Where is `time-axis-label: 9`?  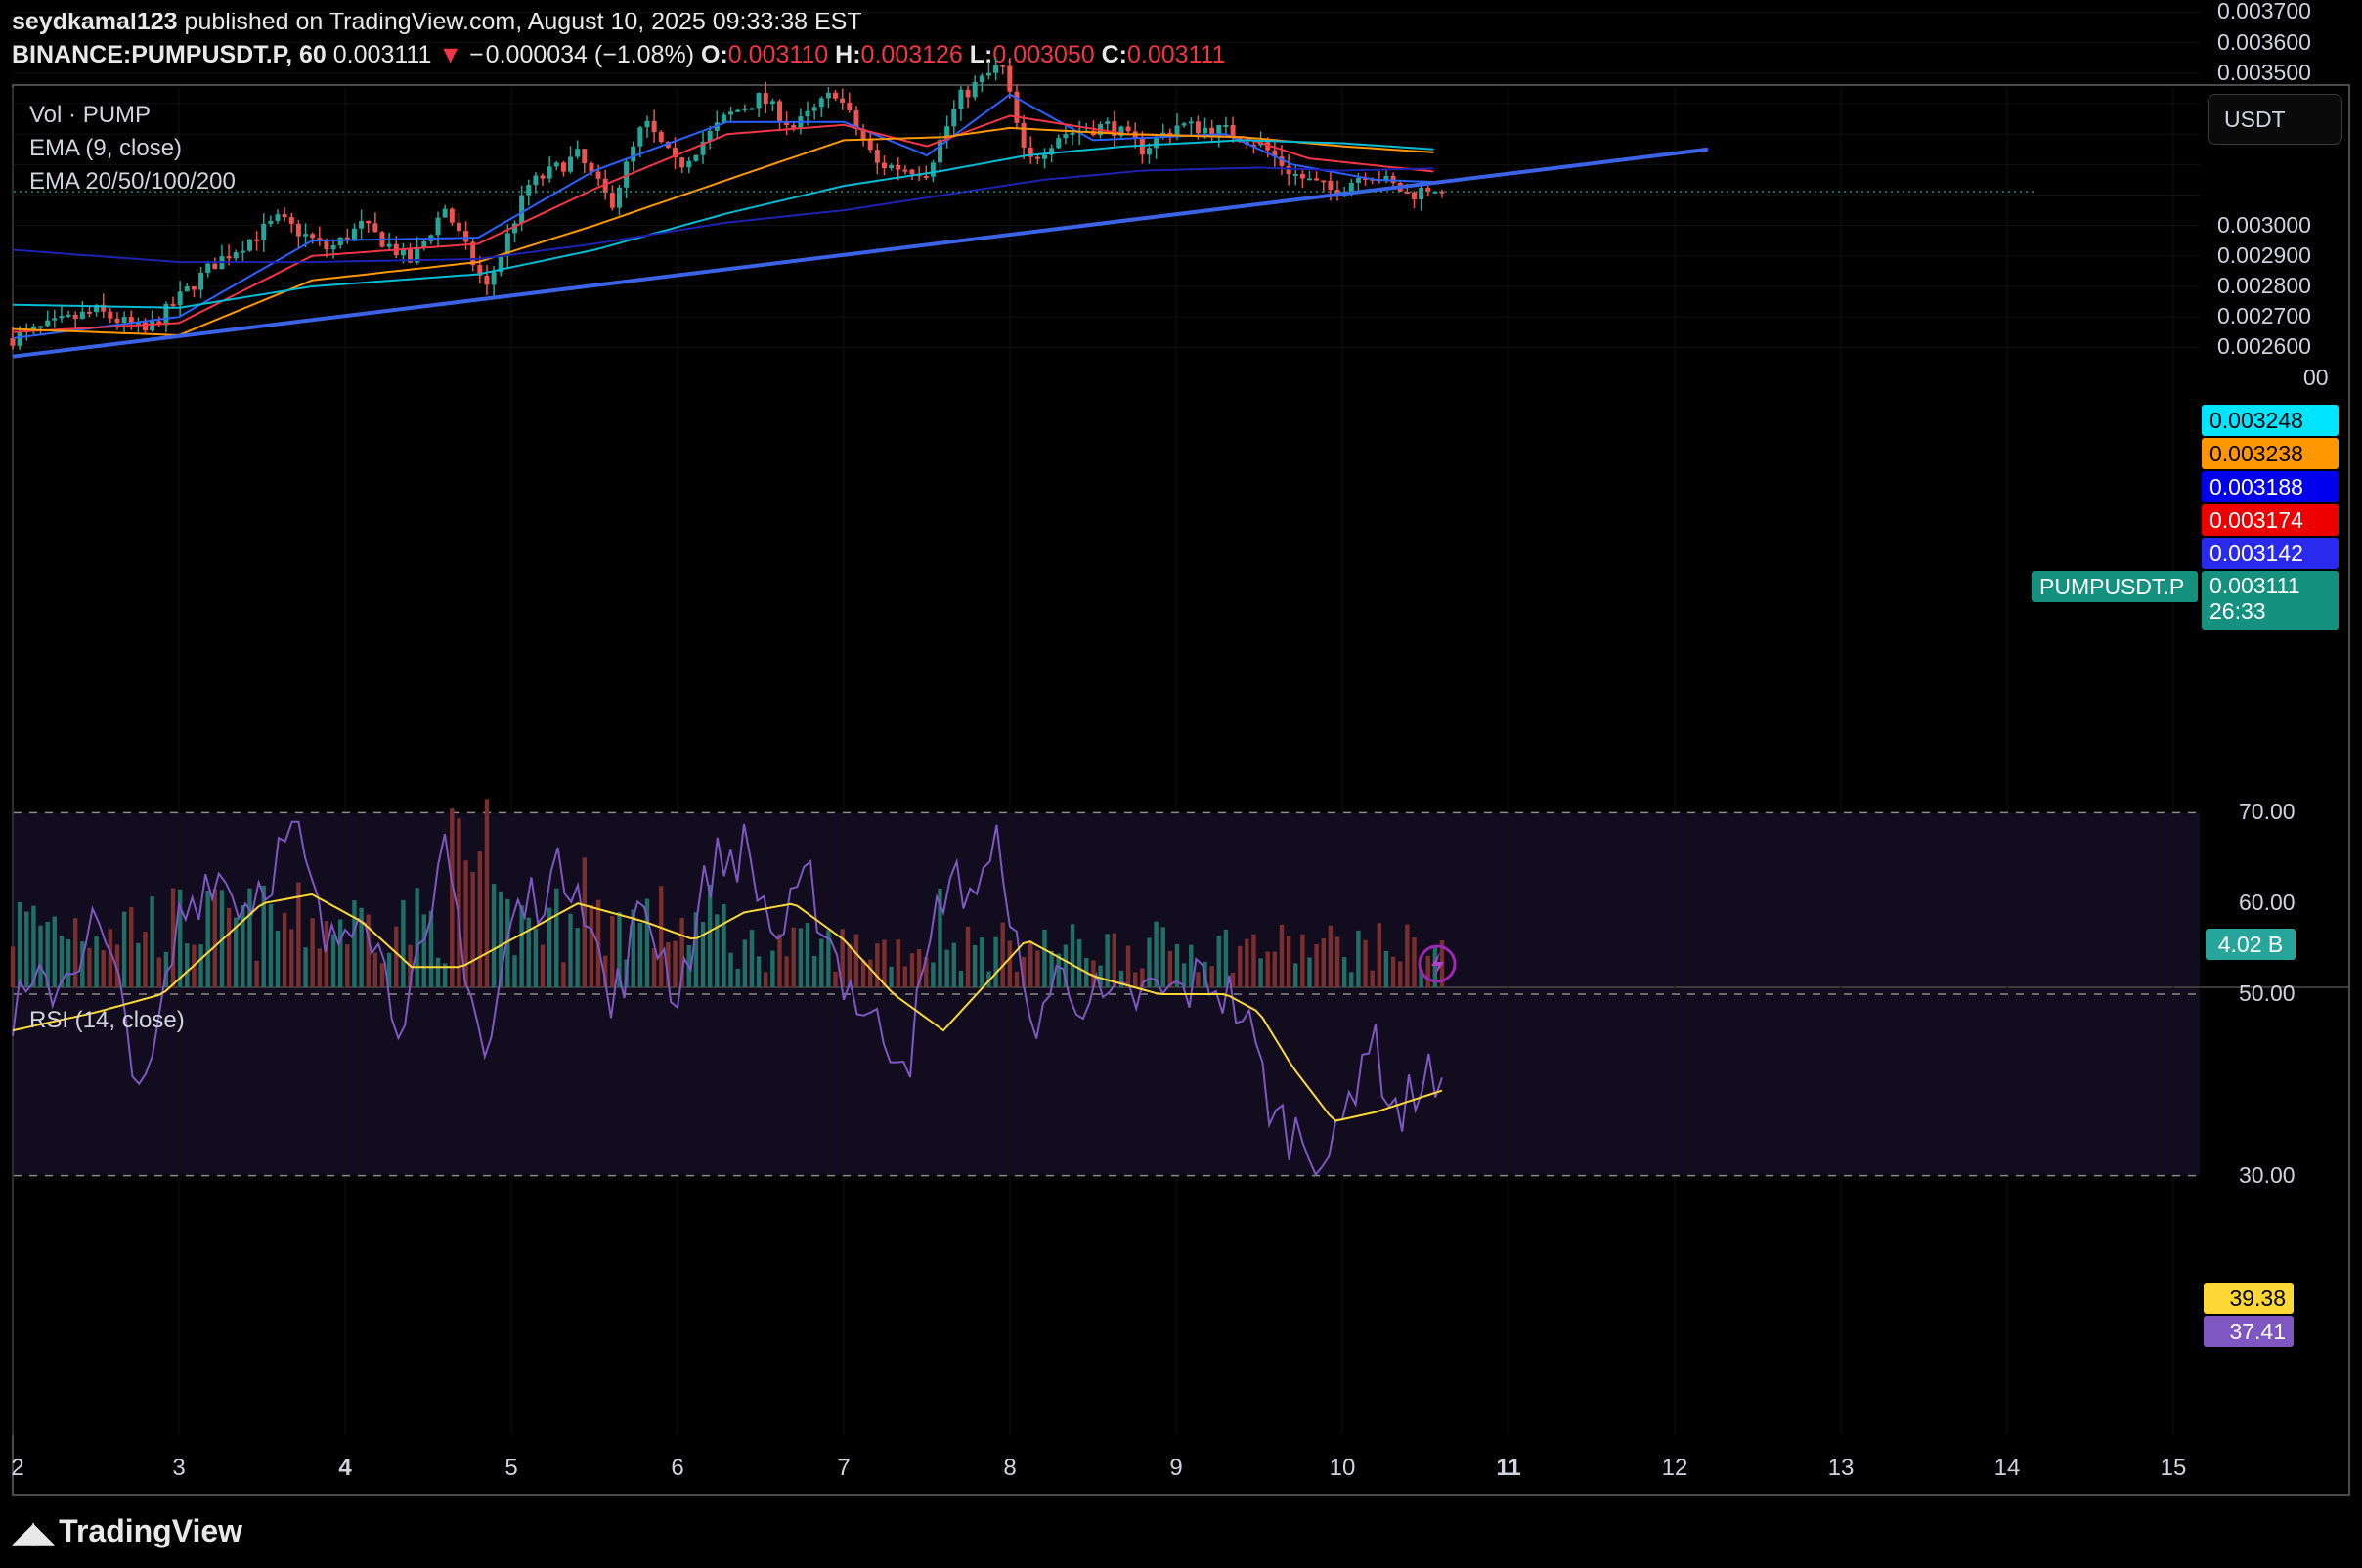 time-axis-label: 9 is located at coordinates (1176, 1468).